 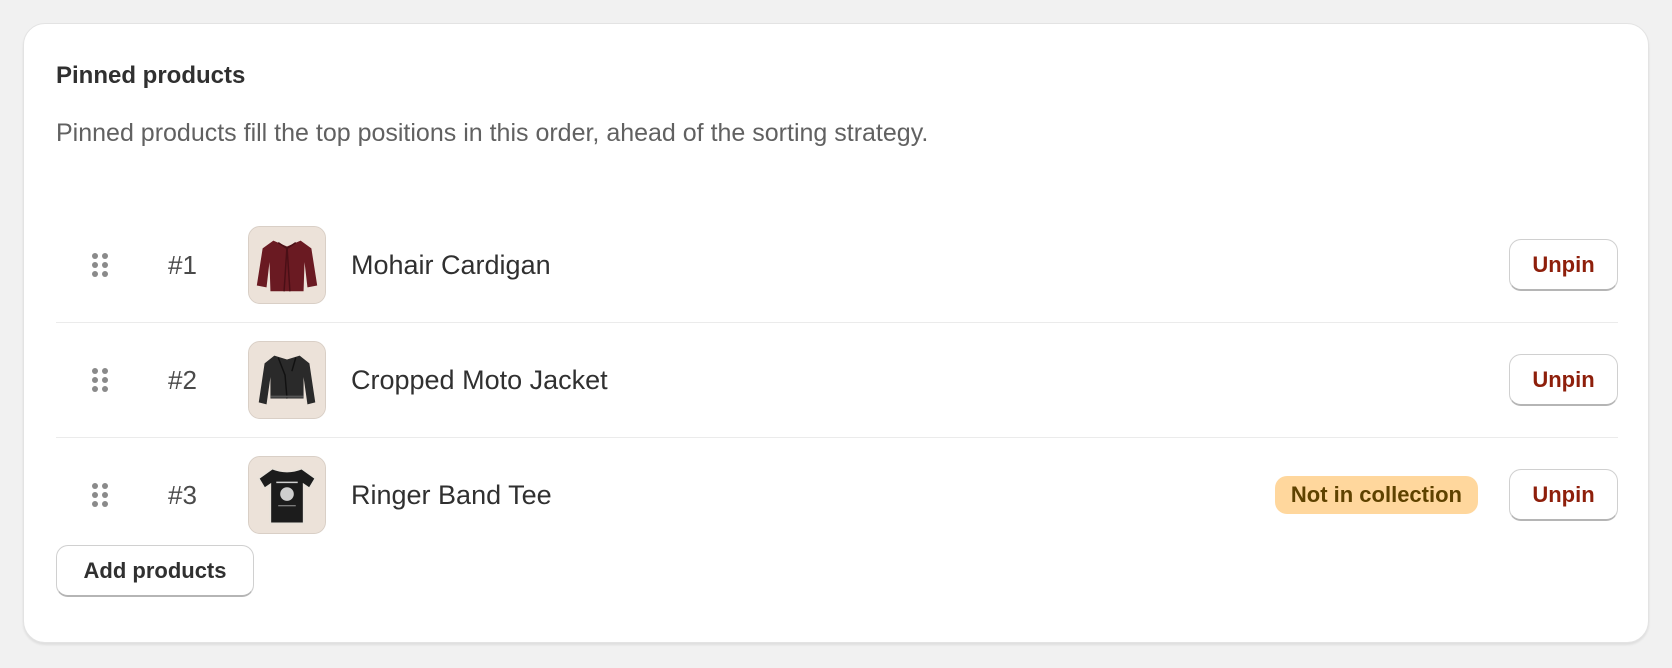 I want to click on moto-jacket-image, so click(x=287, y=380).